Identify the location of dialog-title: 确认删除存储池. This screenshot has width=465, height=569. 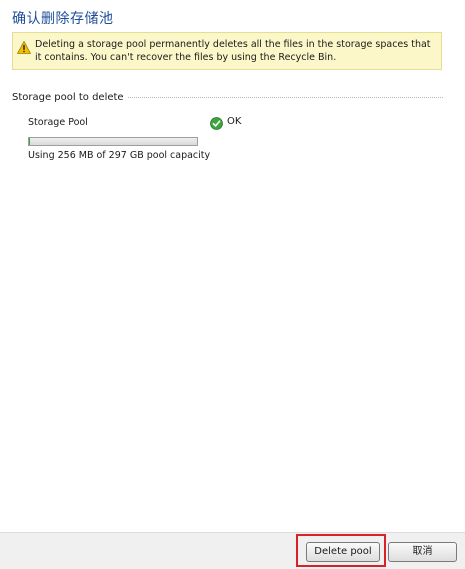
(63, 19).